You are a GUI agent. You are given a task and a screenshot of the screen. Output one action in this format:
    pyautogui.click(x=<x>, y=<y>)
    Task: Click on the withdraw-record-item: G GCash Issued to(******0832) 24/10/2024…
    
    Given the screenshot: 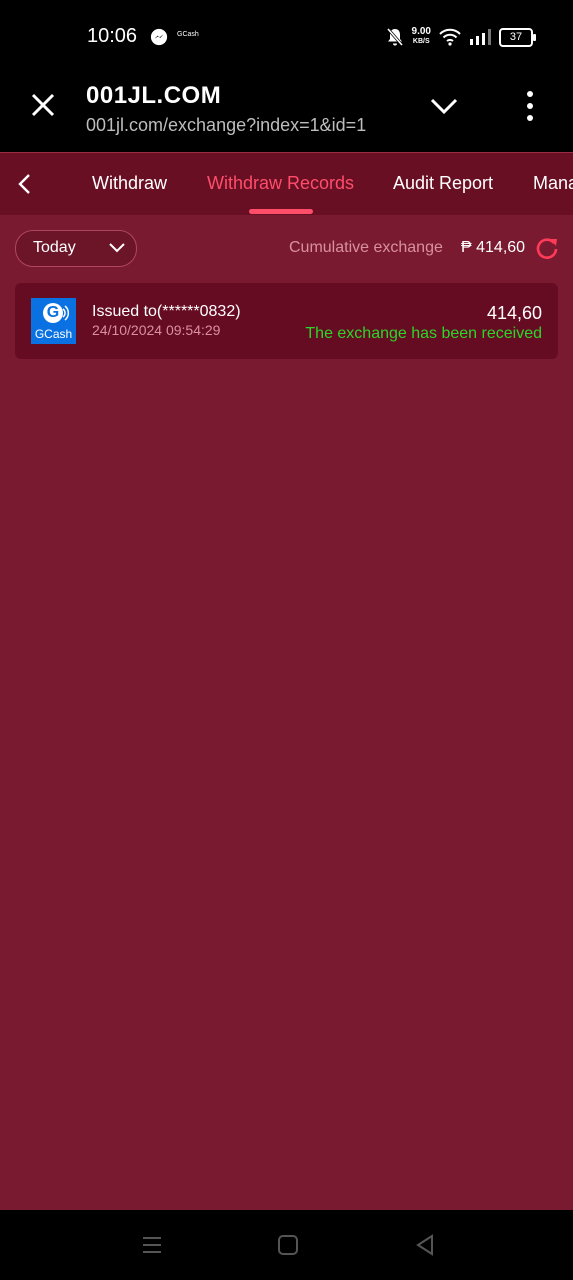 What is the action you would take?
    pyautogui.click(x=286, y=321)
    